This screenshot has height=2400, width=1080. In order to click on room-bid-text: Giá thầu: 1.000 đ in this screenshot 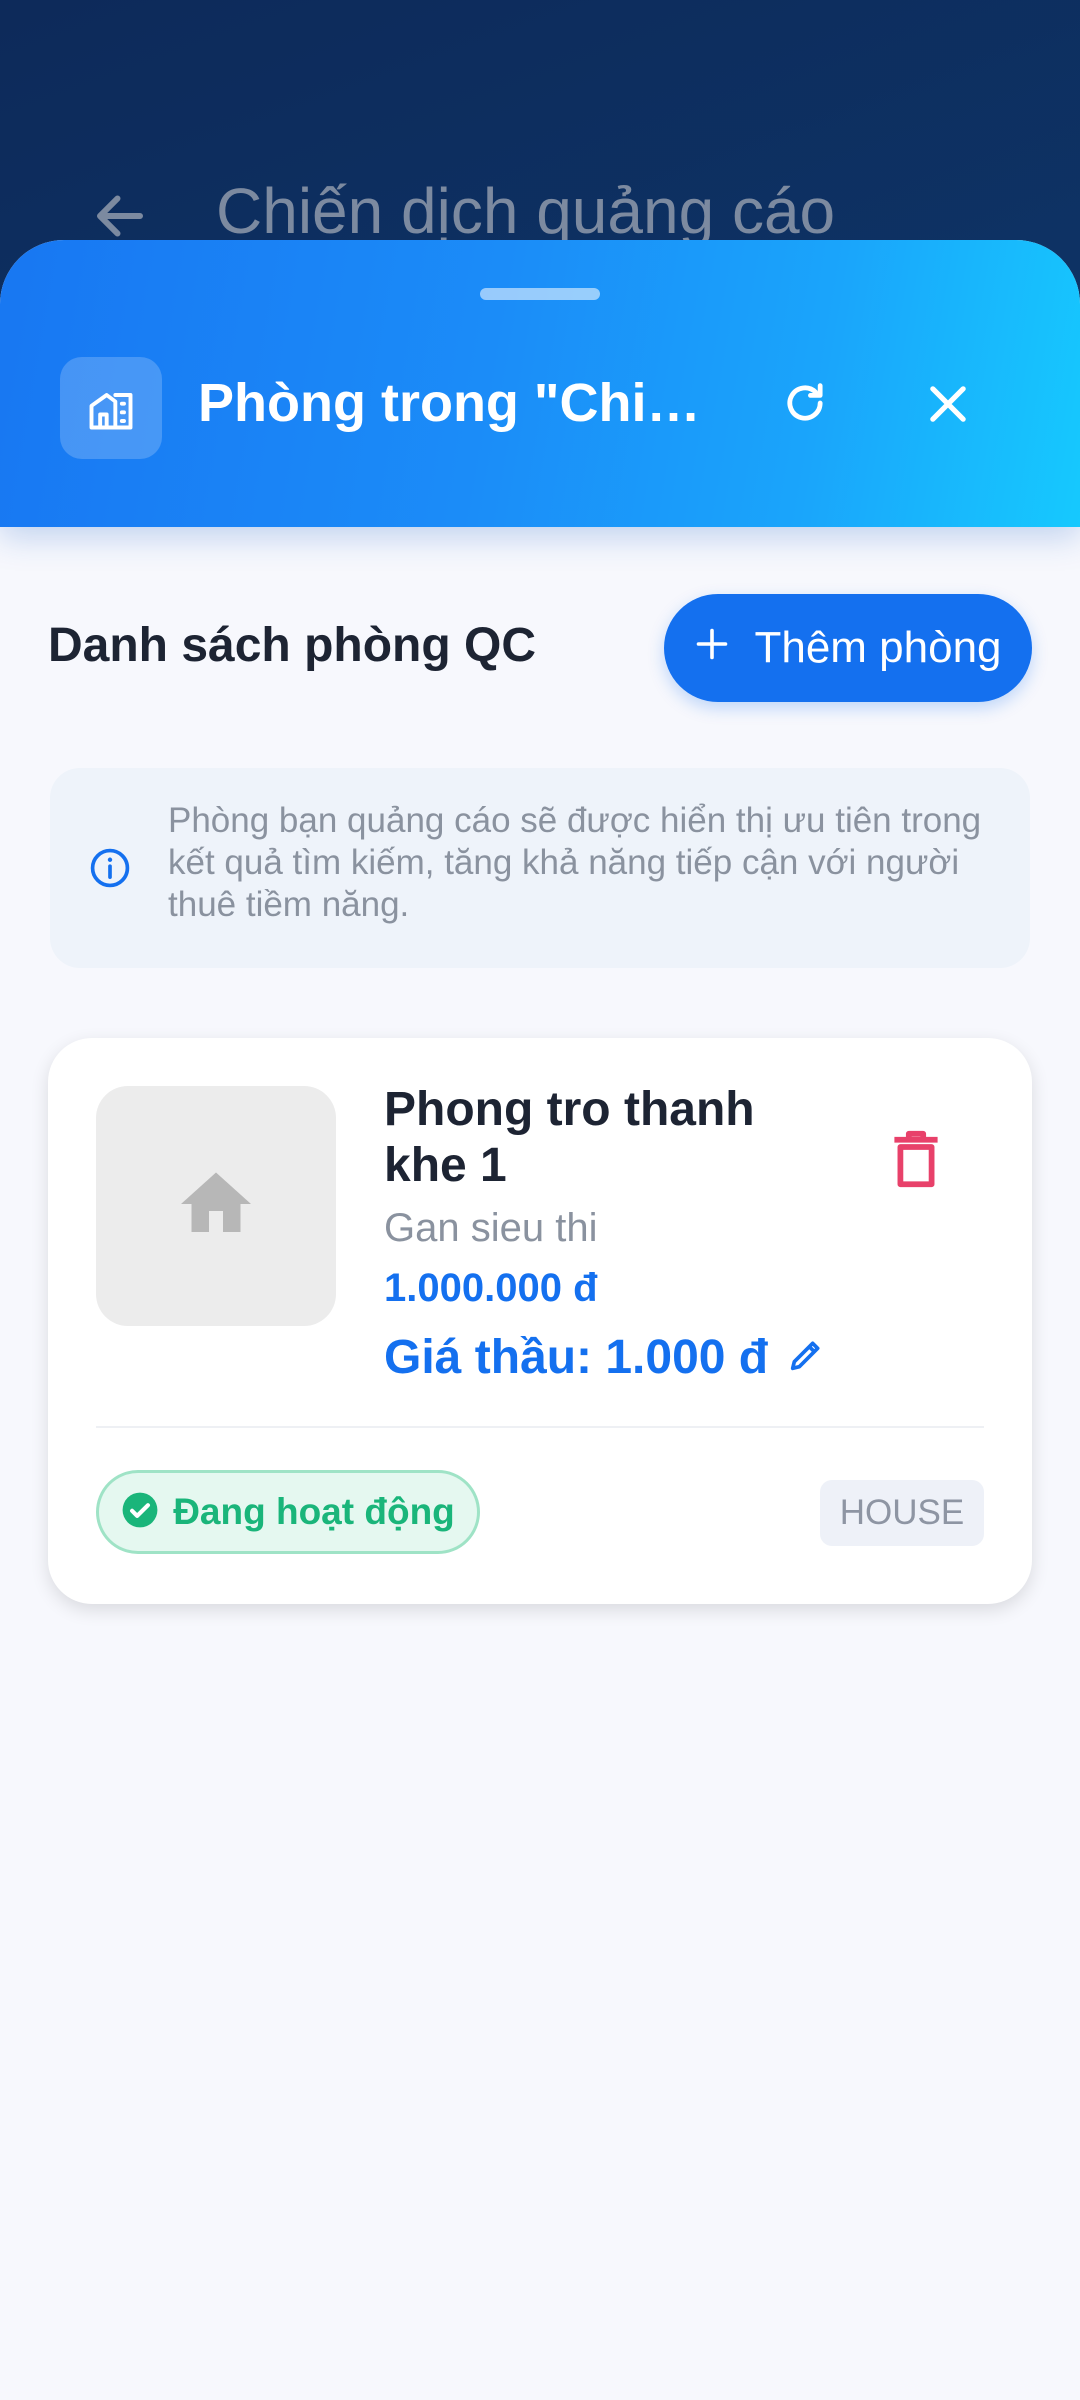, I will do `click(576, 1357)`.